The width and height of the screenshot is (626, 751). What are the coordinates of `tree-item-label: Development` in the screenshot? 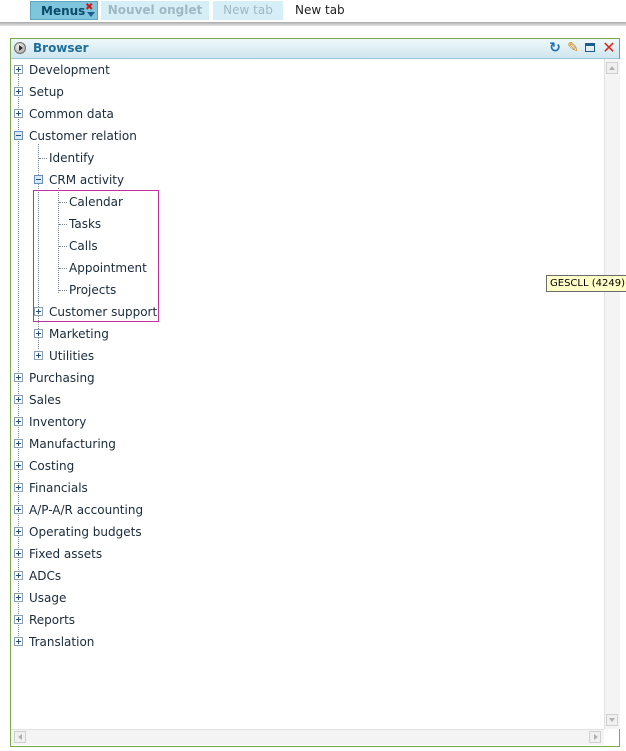 It's located at (69, 70).